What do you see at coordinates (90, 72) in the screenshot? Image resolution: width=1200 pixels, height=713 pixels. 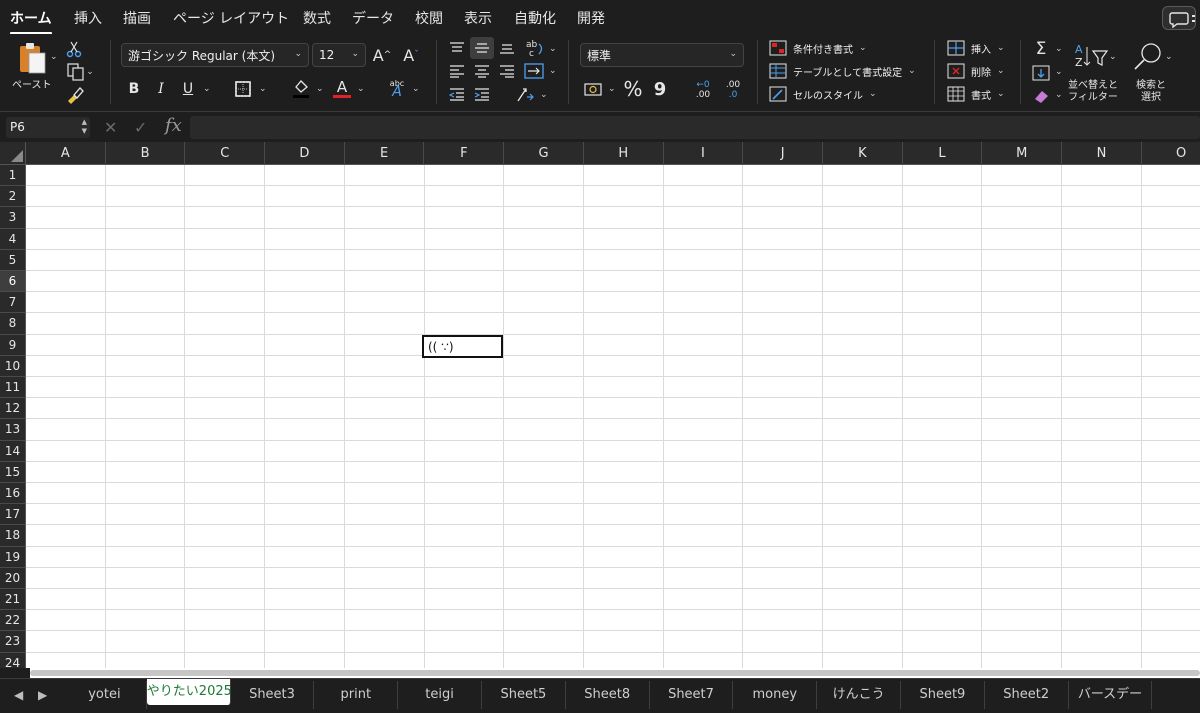 I see `copy-dropdown-chevron: ⌄` at bounding box center [90, 72].